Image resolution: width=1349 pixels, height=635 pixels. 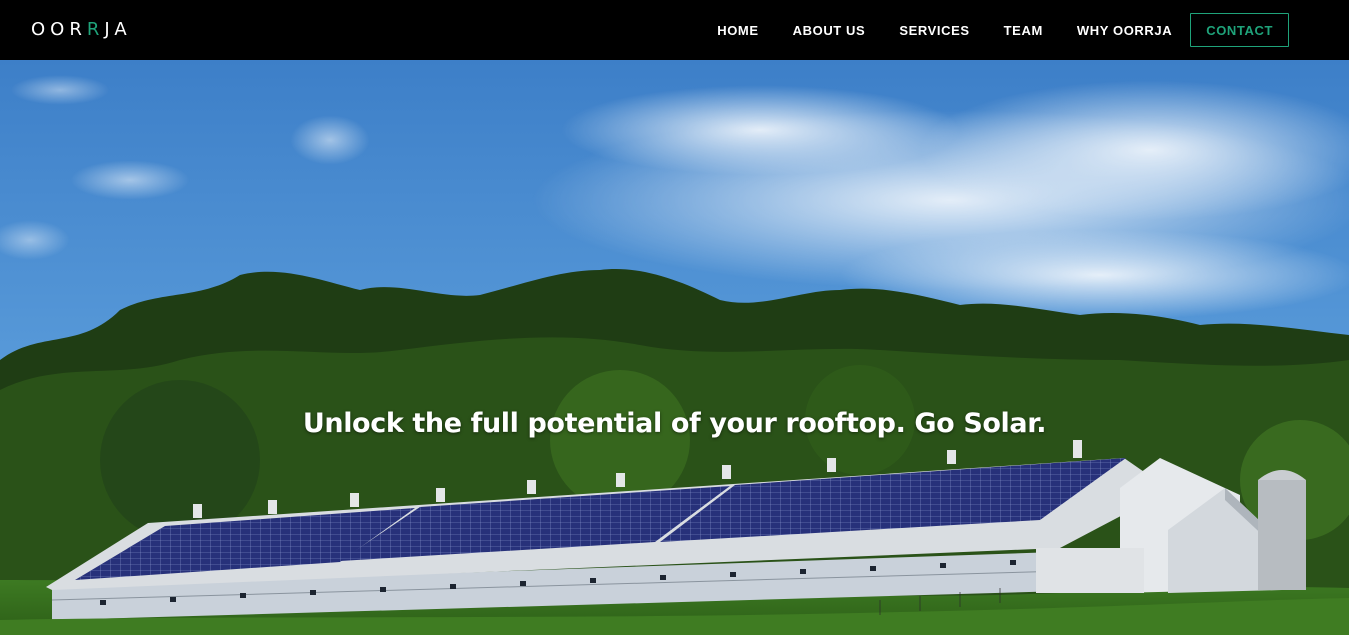 What do you see at coordinates (1239, 30) in the screenshot?
I see `contact-button: CONTACT` at bounding box center [1239, 30].